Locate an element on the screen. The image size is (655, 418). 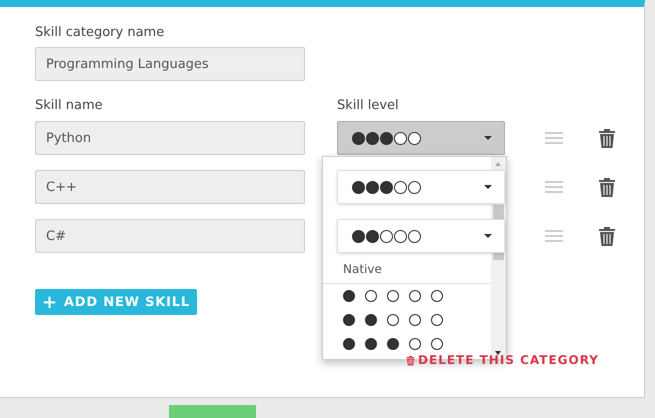
column-label: Skill name is located at coordinates (69, 106).